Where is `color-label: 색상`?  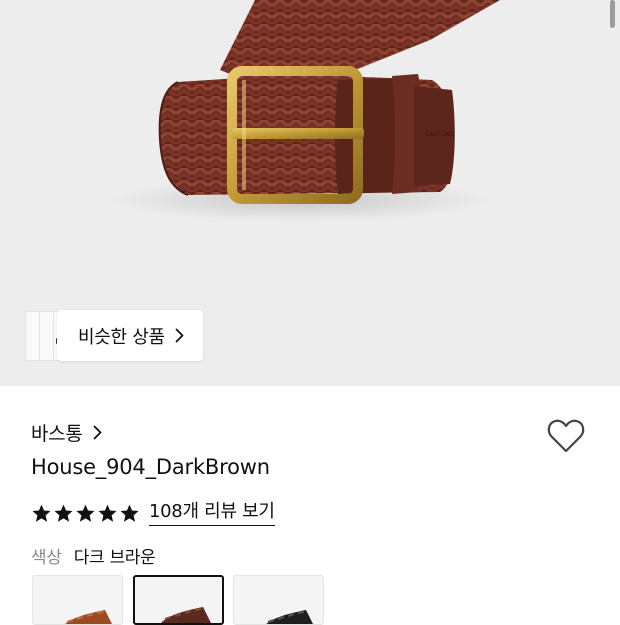
color-label: 색상 is located at coordinates (46, 557).